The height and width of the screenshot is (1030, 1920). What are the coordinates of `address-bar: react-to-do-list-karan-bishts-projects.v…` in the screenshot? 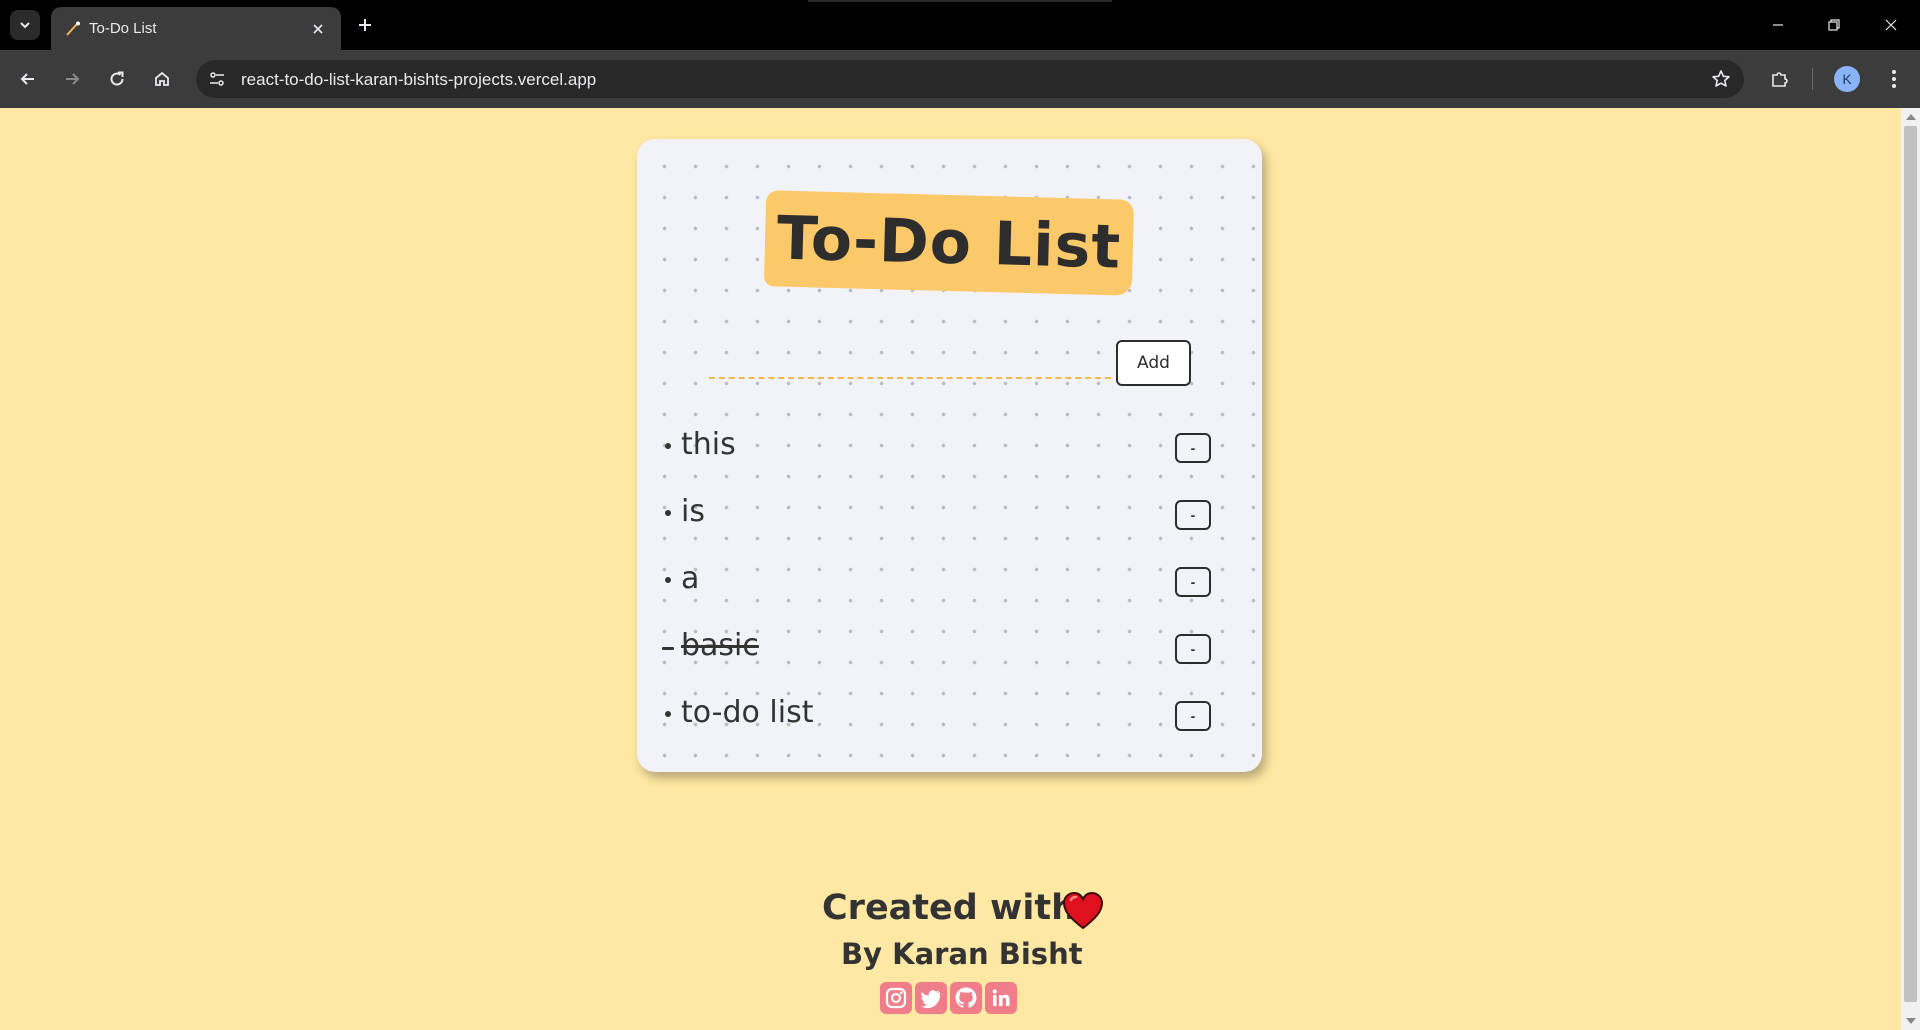 It's located at (970, 79).